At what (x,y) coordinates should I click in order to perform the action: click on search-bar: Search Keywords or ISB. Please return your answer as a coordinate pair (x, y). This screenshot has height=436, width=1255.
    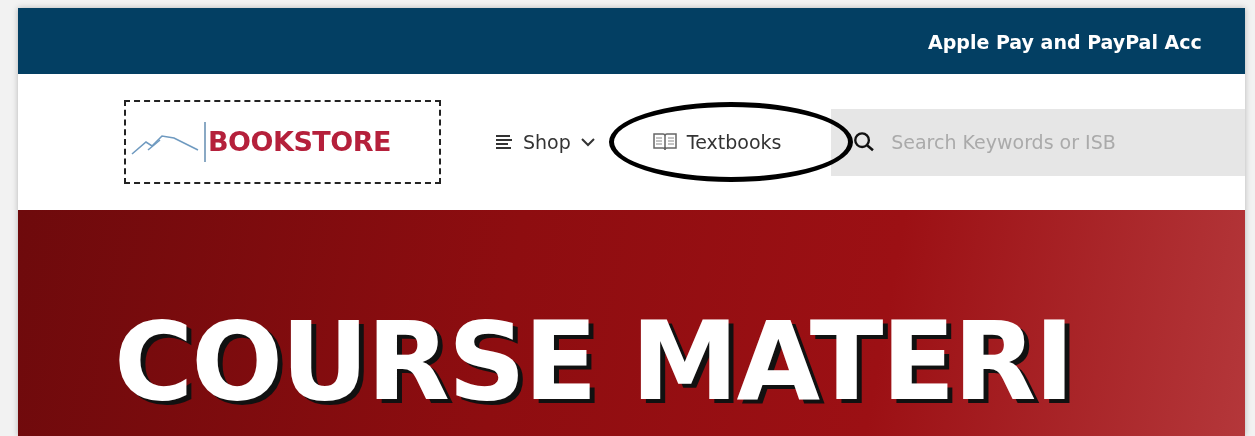
    Looking at the image, I should click on (1038, 142).